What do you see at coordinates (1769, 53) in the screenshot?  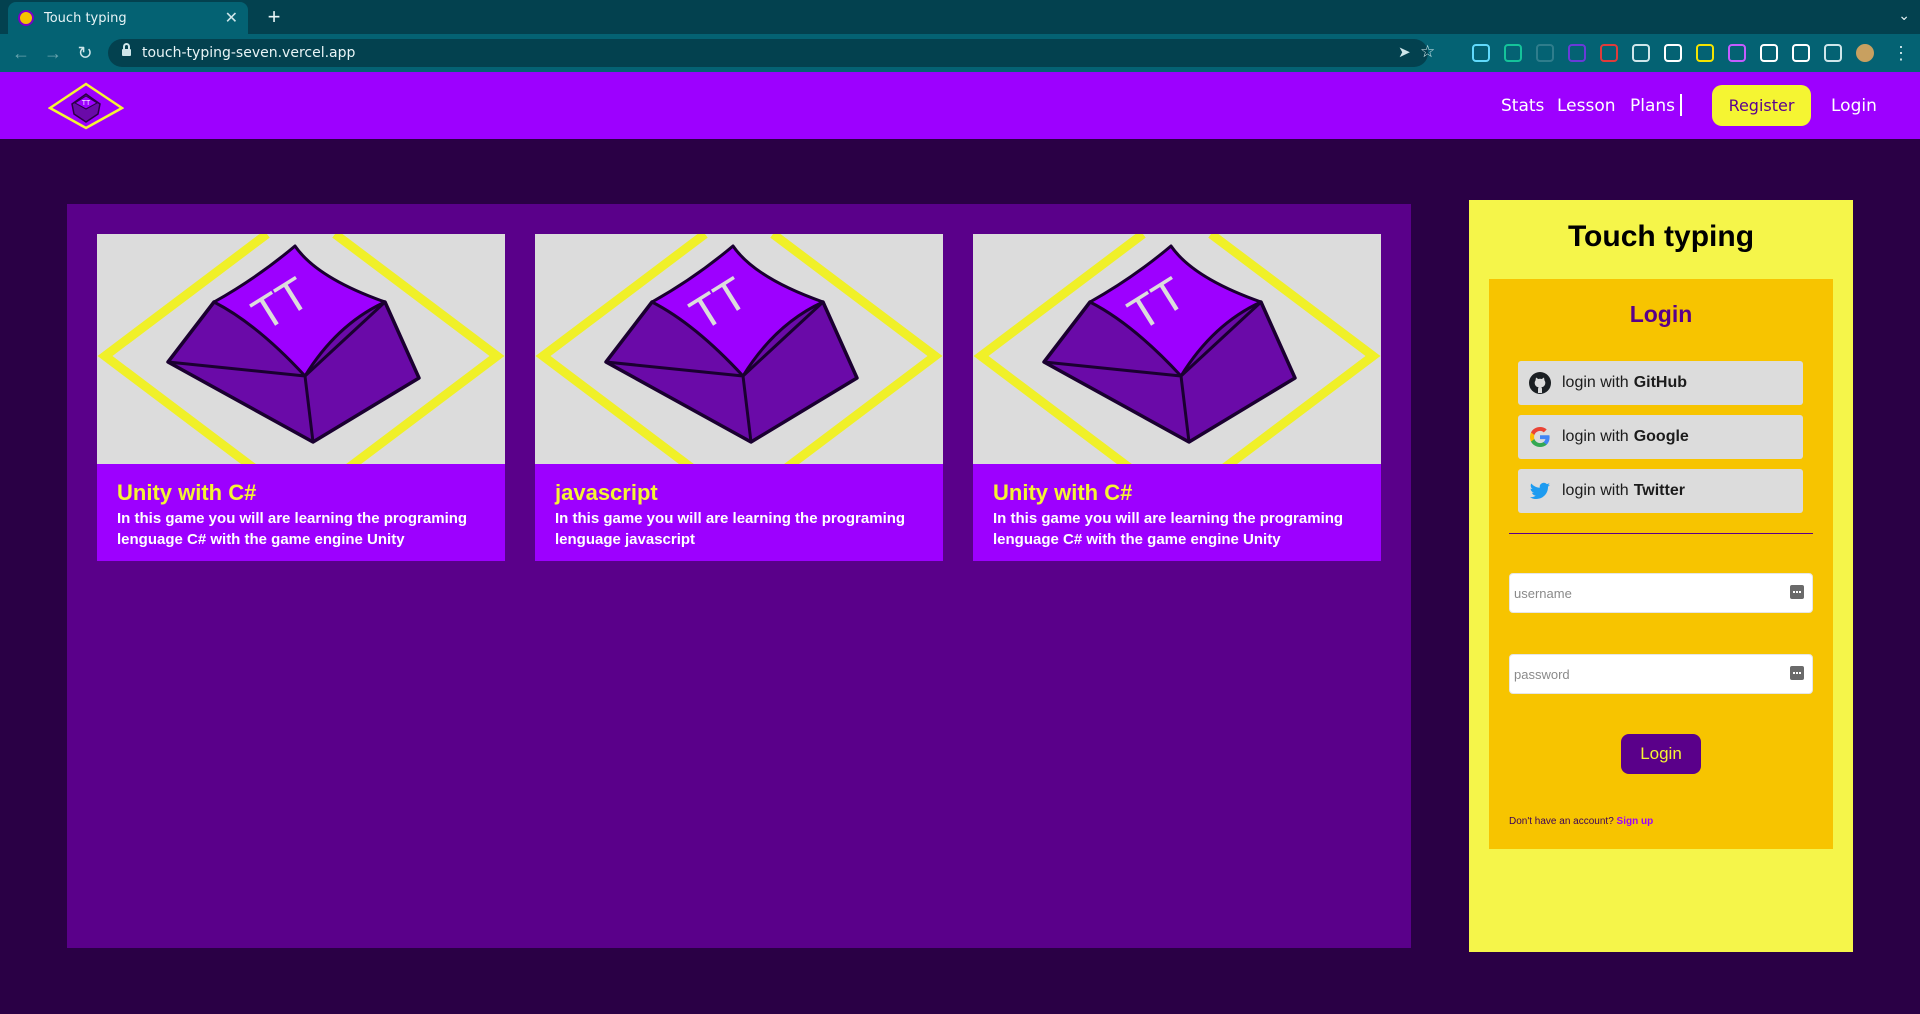 I see `notion-icon` at bounding box center [1769, 53].